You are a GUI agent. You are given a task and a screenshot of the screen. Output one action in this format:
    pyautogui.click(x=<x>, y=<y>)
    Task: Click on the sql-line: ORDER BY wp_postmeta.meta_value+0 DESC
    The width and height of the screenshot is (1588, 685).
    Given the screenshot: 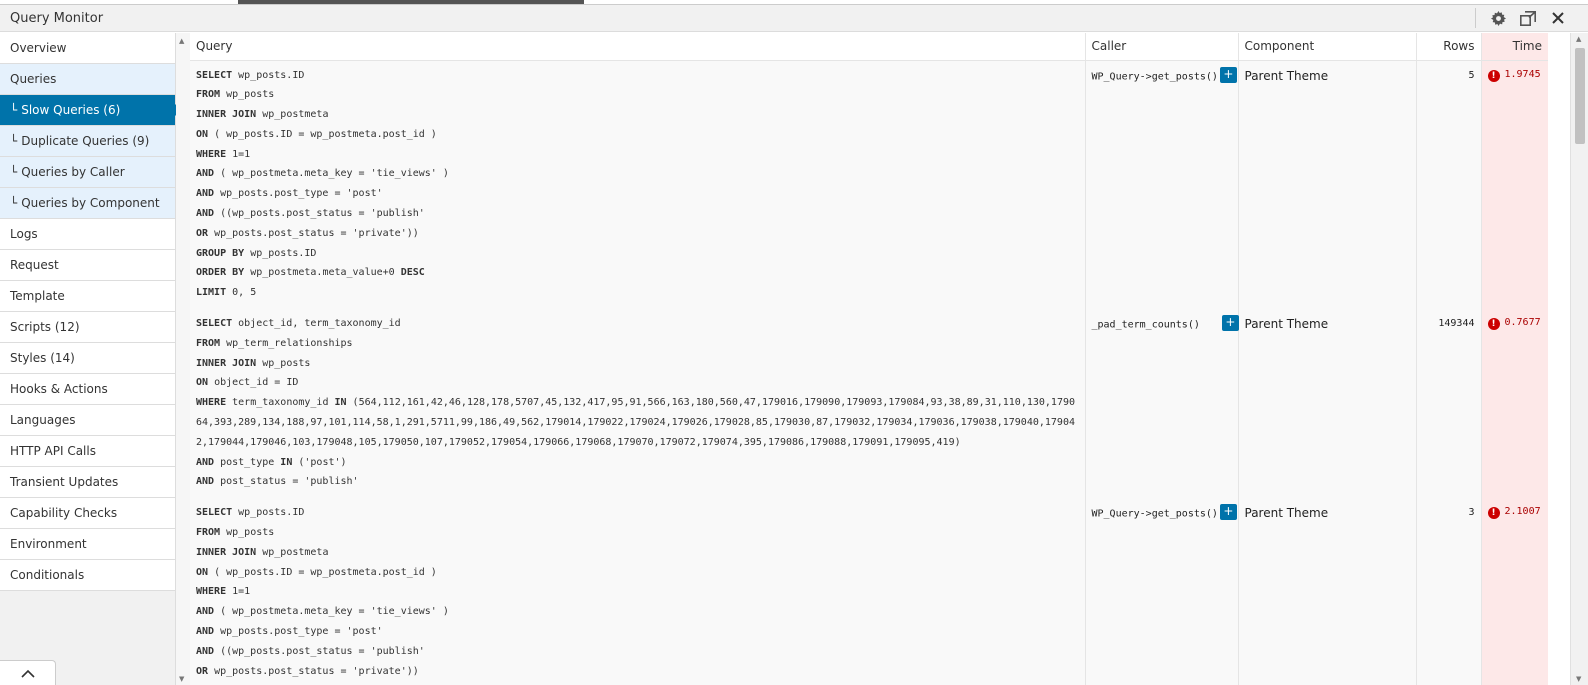 What is the action you would take?
    pyautogui.click(x=310, y=273)
    